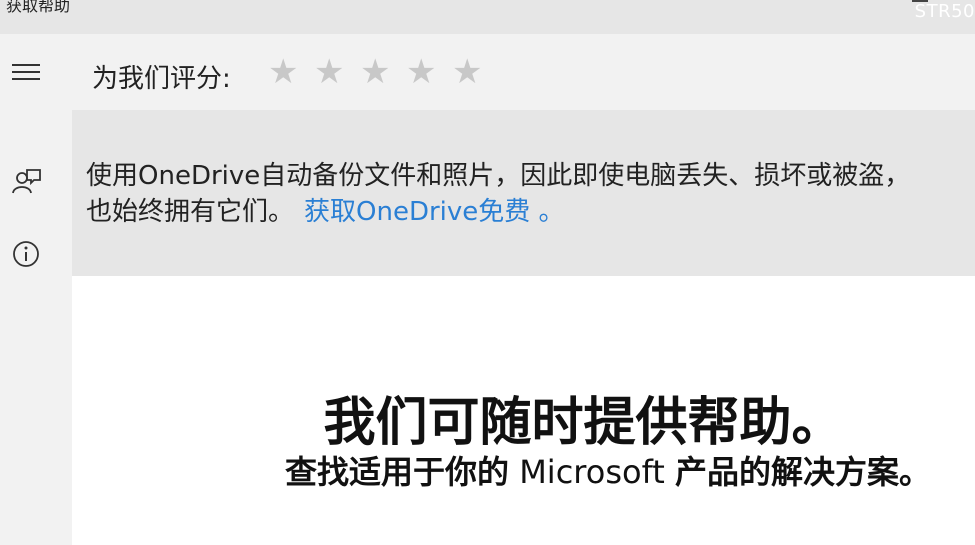 The width and height of the screenshot is (975, 545). Describe the element at coordinates (161, 79) in the screenshot. I see `rating-label: 为我们评分:` at that location.